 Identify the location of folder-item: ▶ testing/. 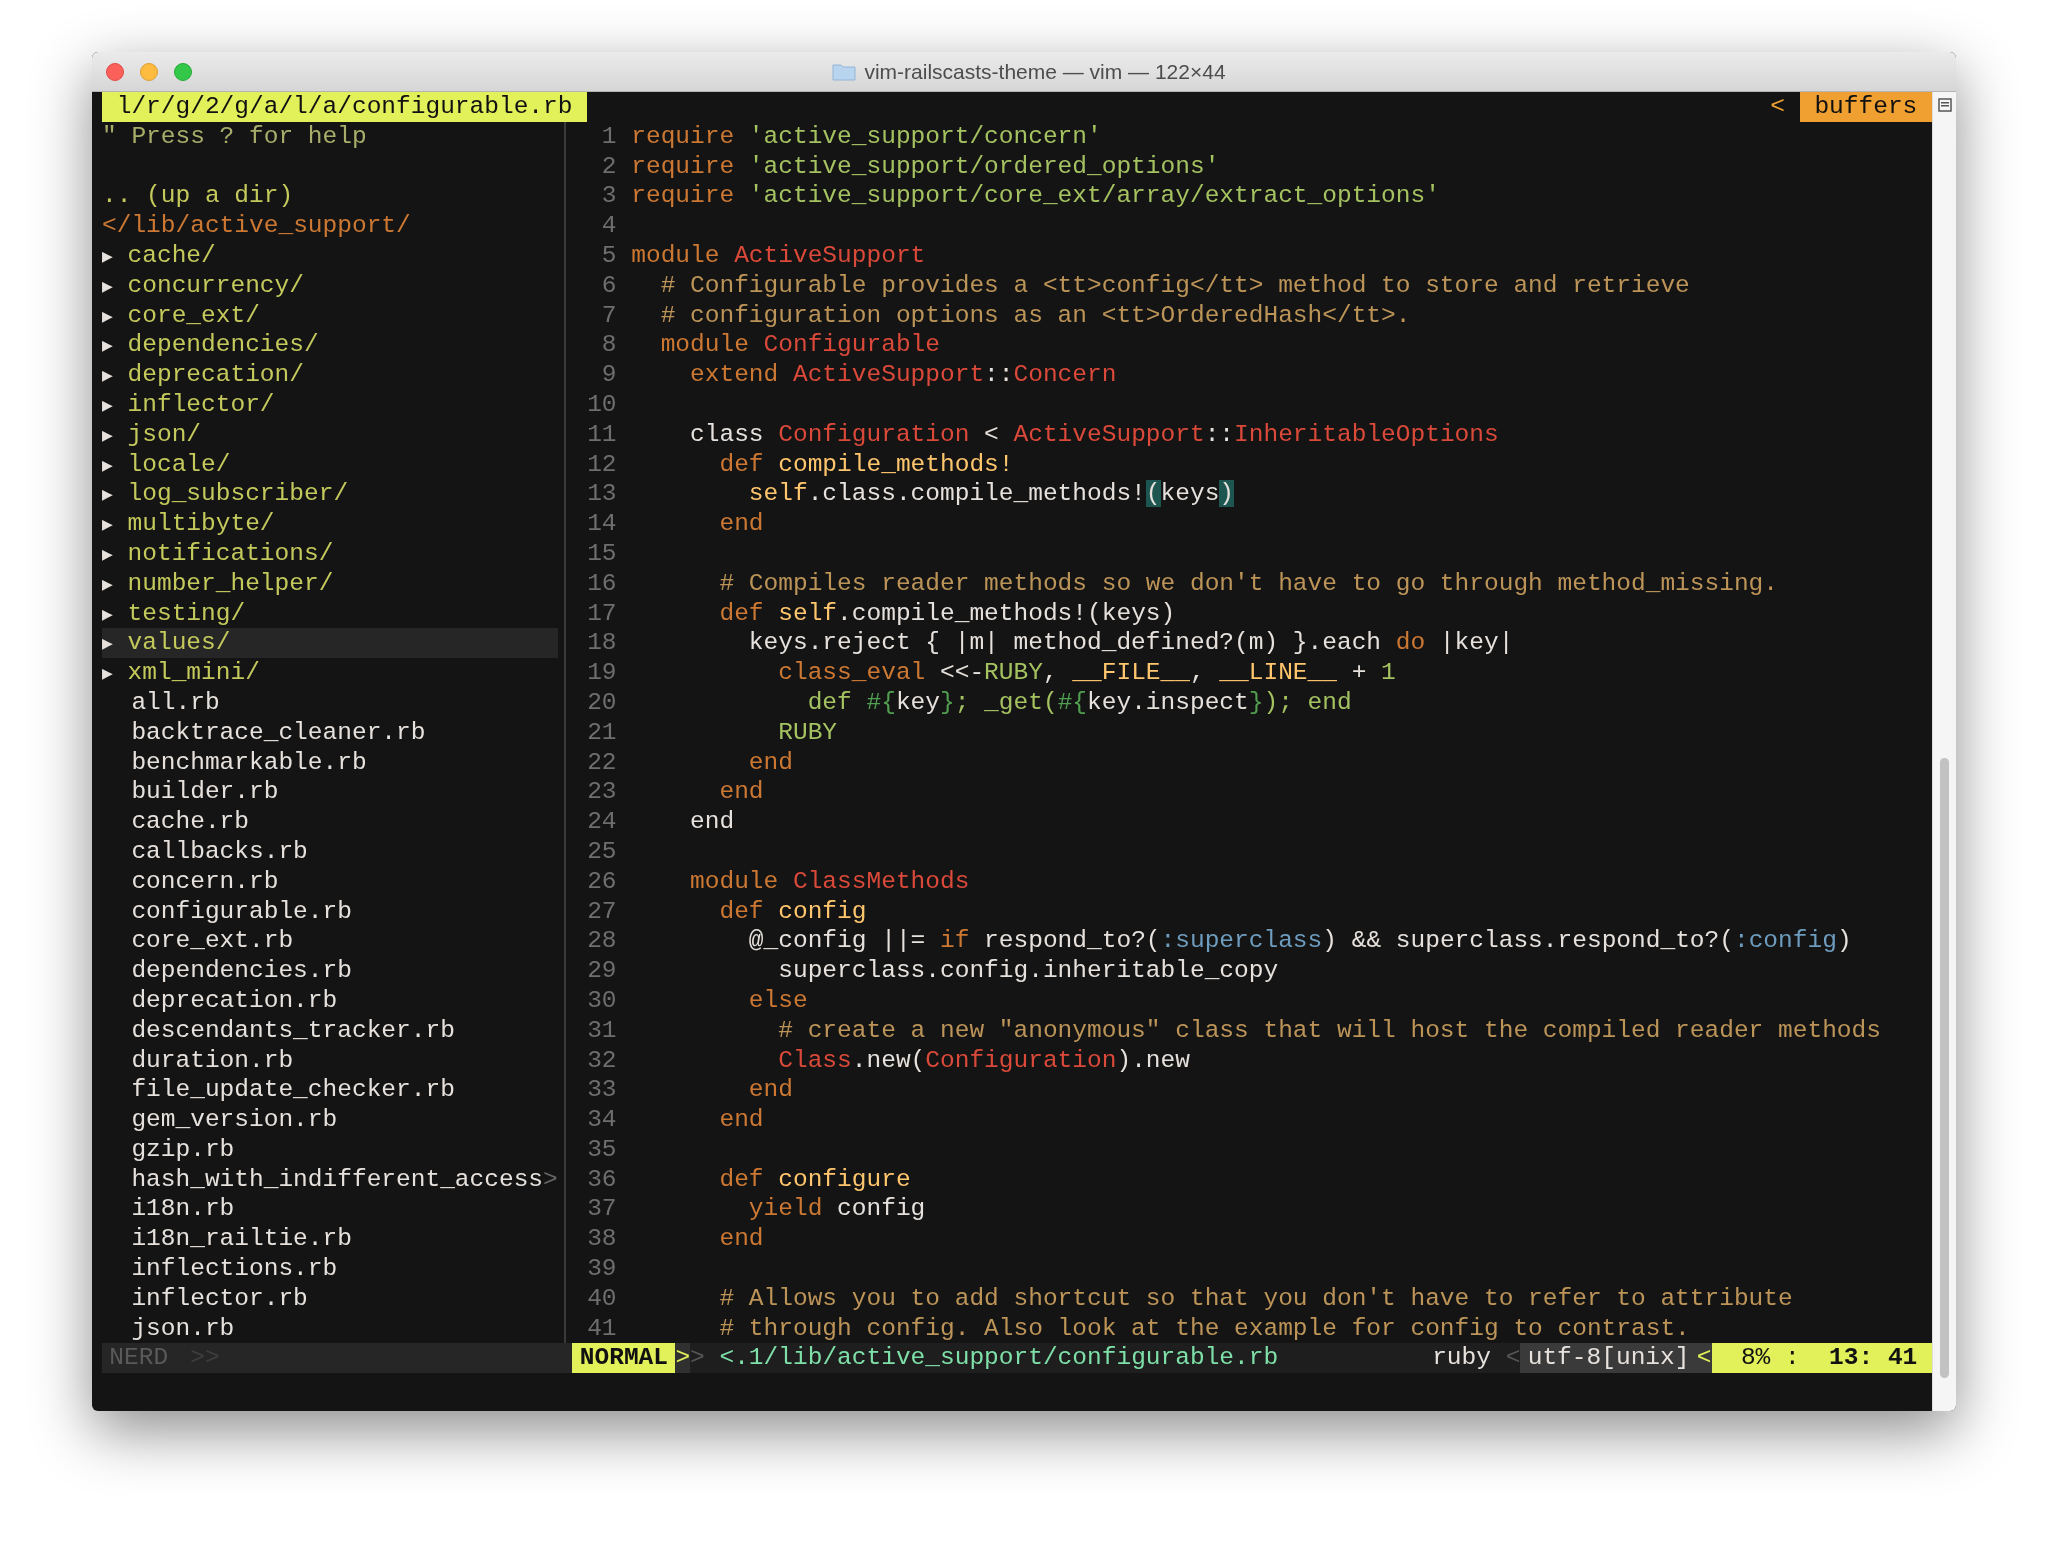
(330, 613).